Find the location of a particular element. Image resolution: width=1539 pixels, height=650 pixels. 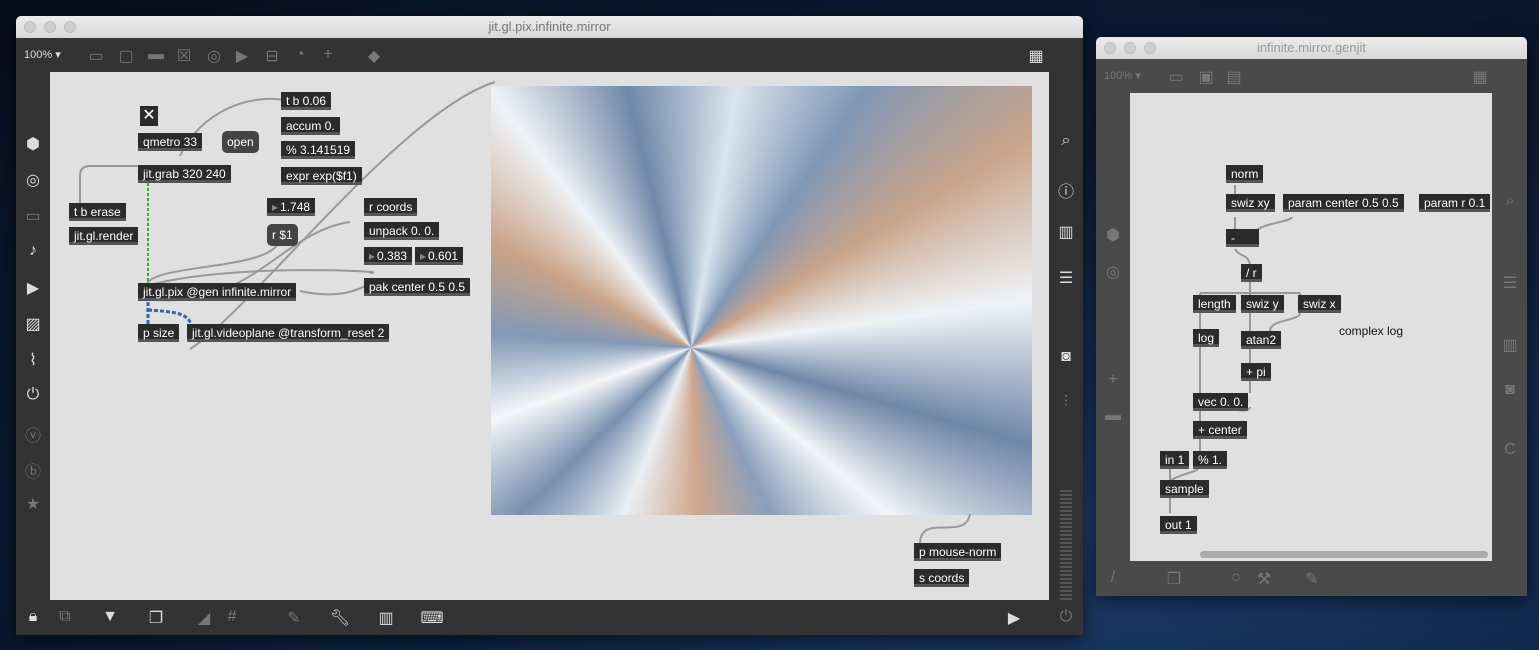

circle-icon: ○ is located at coordinates (1236, 578).